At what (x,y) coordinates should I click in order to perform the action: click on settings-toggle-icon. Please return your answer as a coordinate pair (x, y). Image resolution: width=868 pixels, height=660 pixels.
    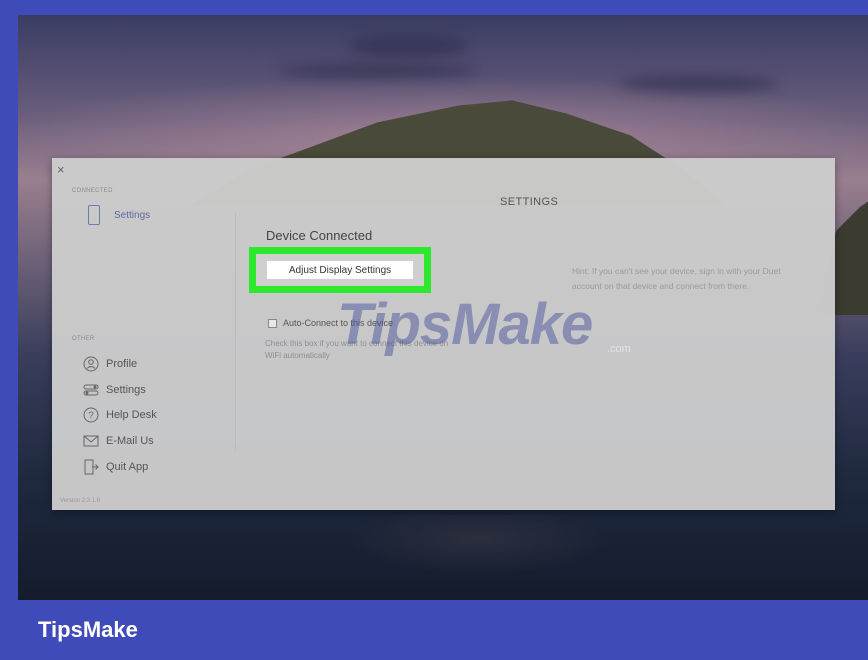
    Looking at the image, I should click on (91, 390).